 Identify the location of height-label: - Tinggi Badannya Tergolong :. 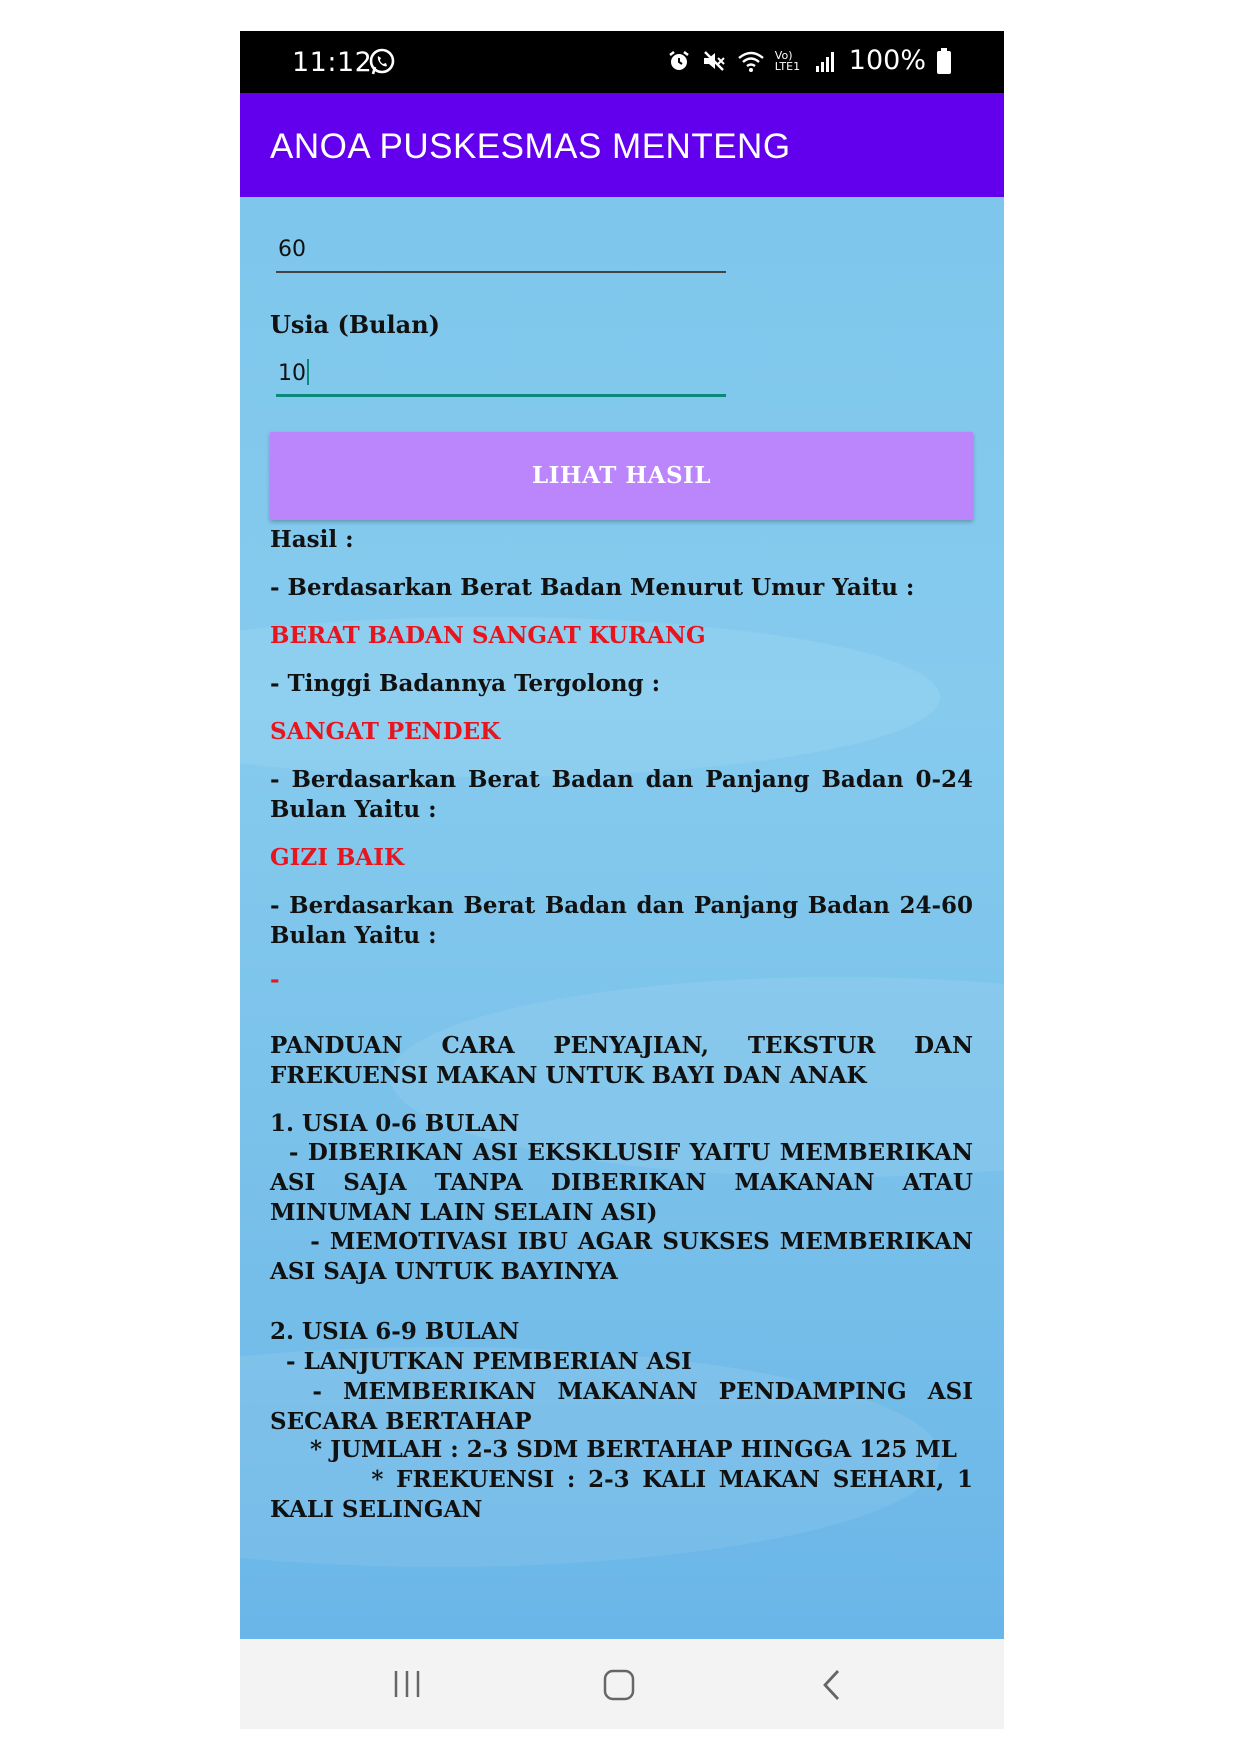
(465, 683).